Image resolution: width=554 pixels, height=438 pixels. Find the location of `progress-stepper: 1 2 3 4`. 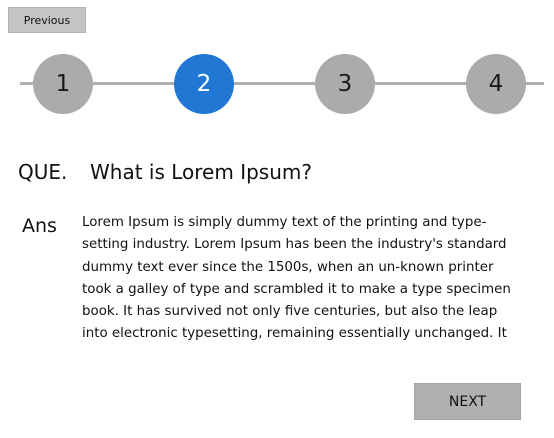

progress-stepper: 1 2 3 4 is located at coordinates (277, 84).